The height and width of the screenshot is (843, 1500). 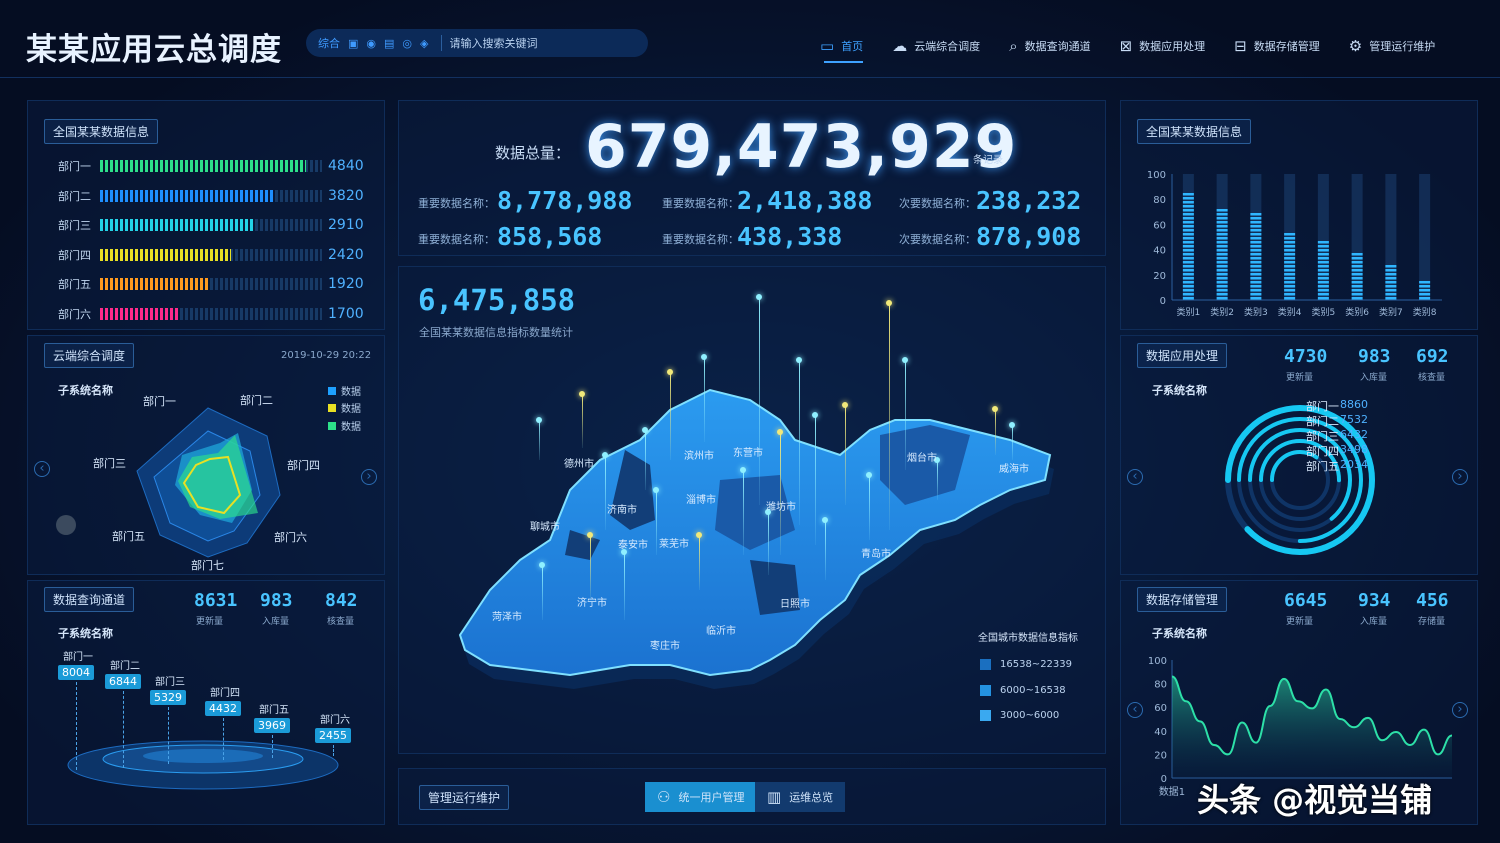 What do you see at coordinates (936, 46) in the screenshot?
I see `nav-cloud-dispatch: ☁ 云端综合调度` at bounding box center [936, 46].